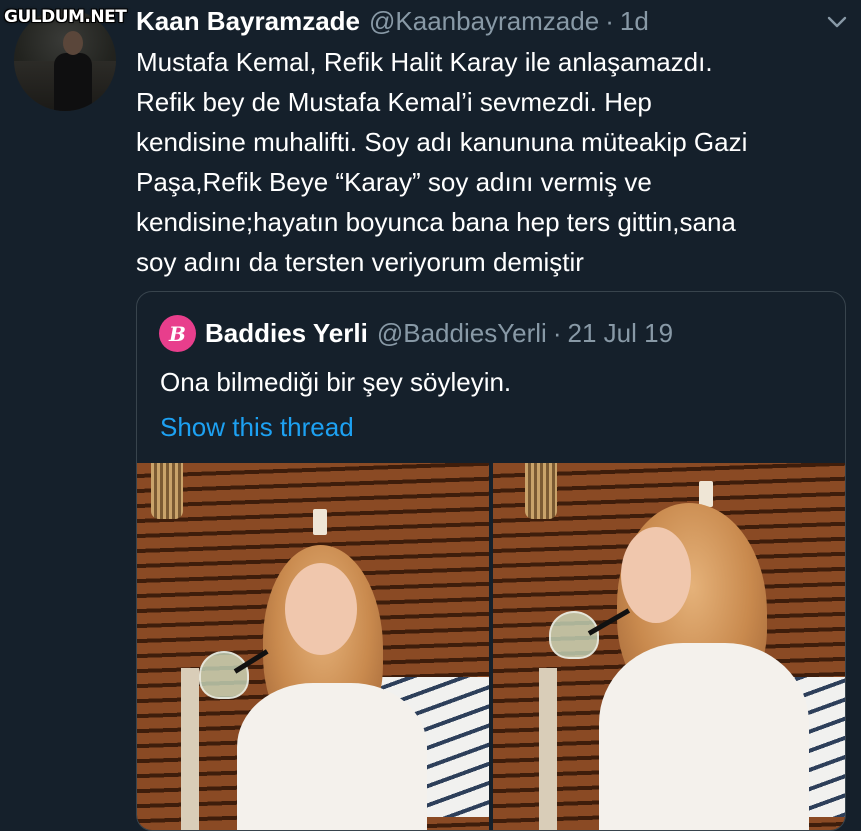  I want to click on quoted-tweet-timestamp: 21 Jul 19, so click(621, 333).